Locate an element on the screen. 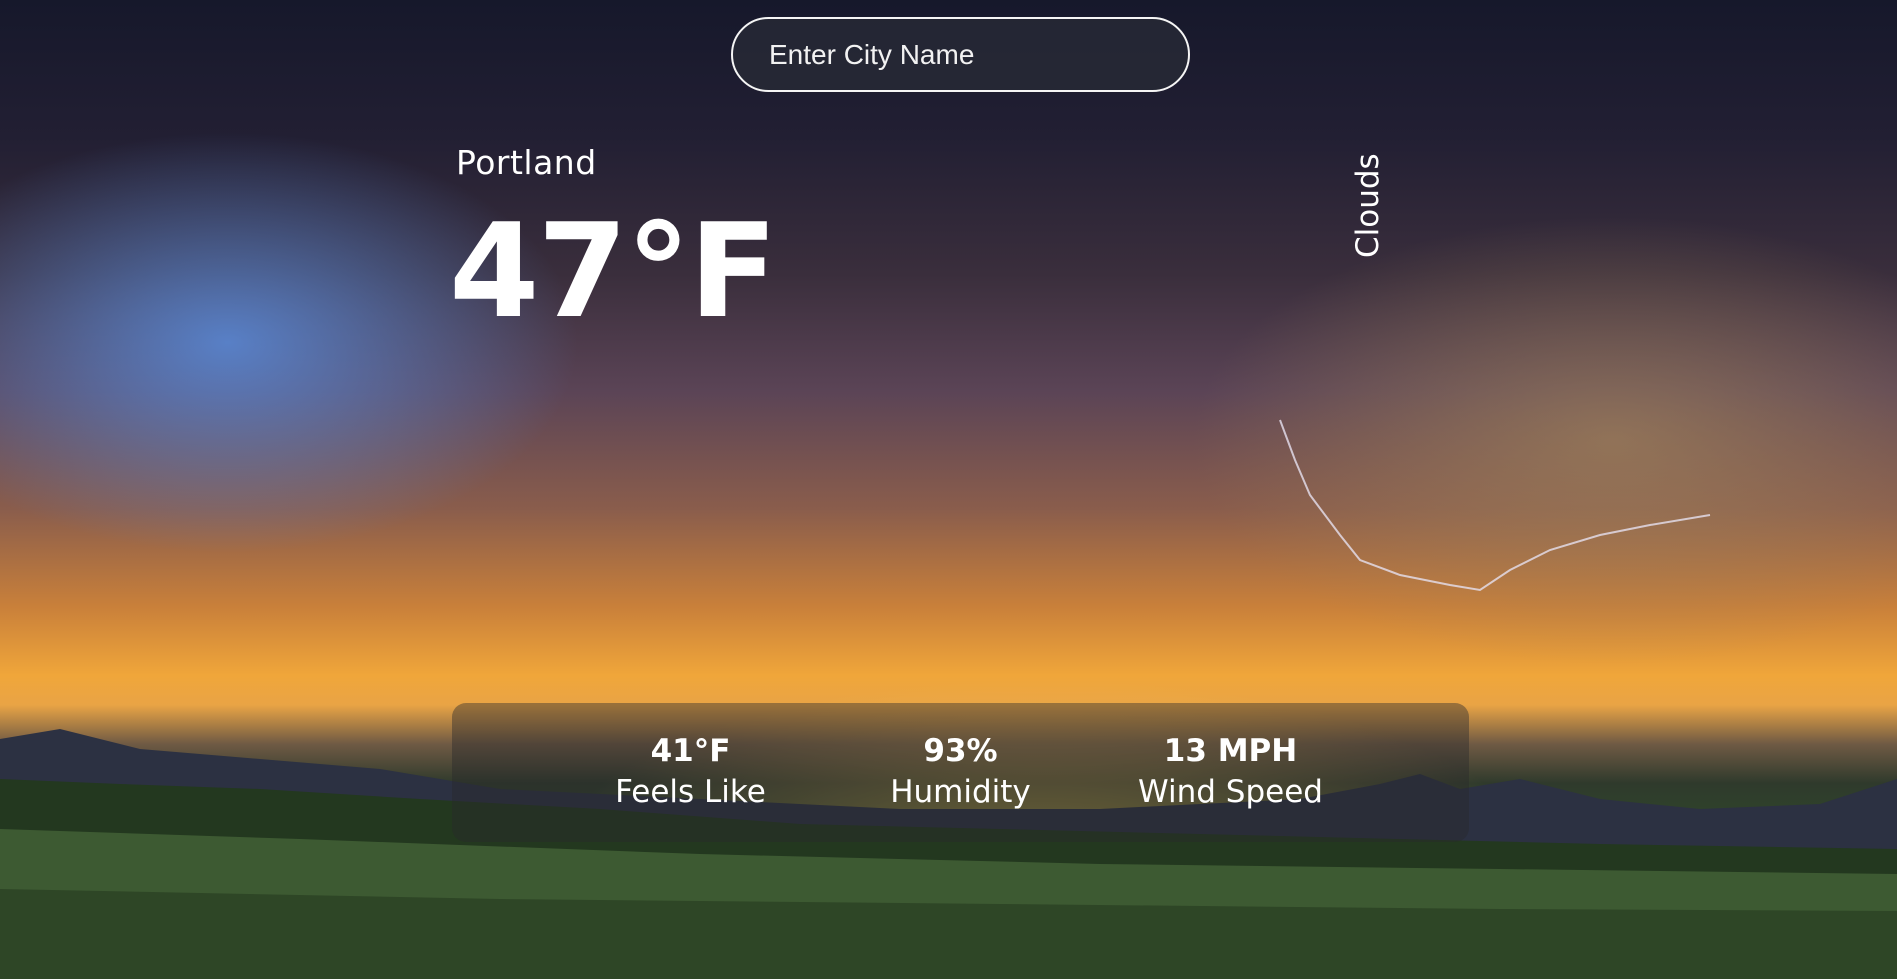 The width and height of the screenshot is (1897, 979). wind-speed-value: 13 MPH is located at coordinates (1230, 750).